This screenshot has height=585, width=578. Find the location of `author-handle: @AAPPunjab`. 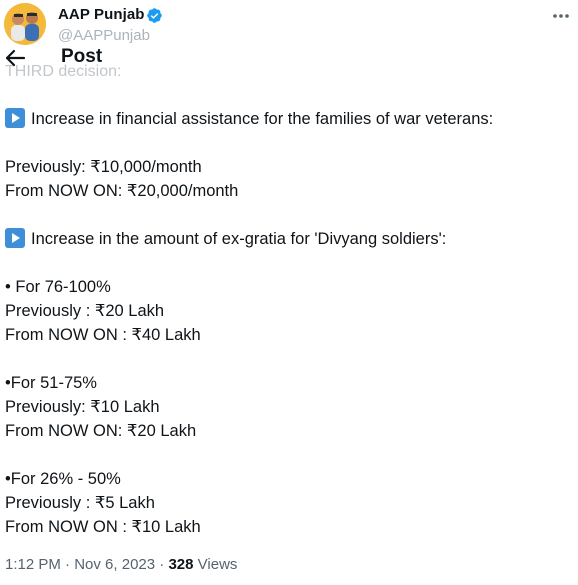

author-handle: @AAPPunjab is located at coordinates (104, 35).